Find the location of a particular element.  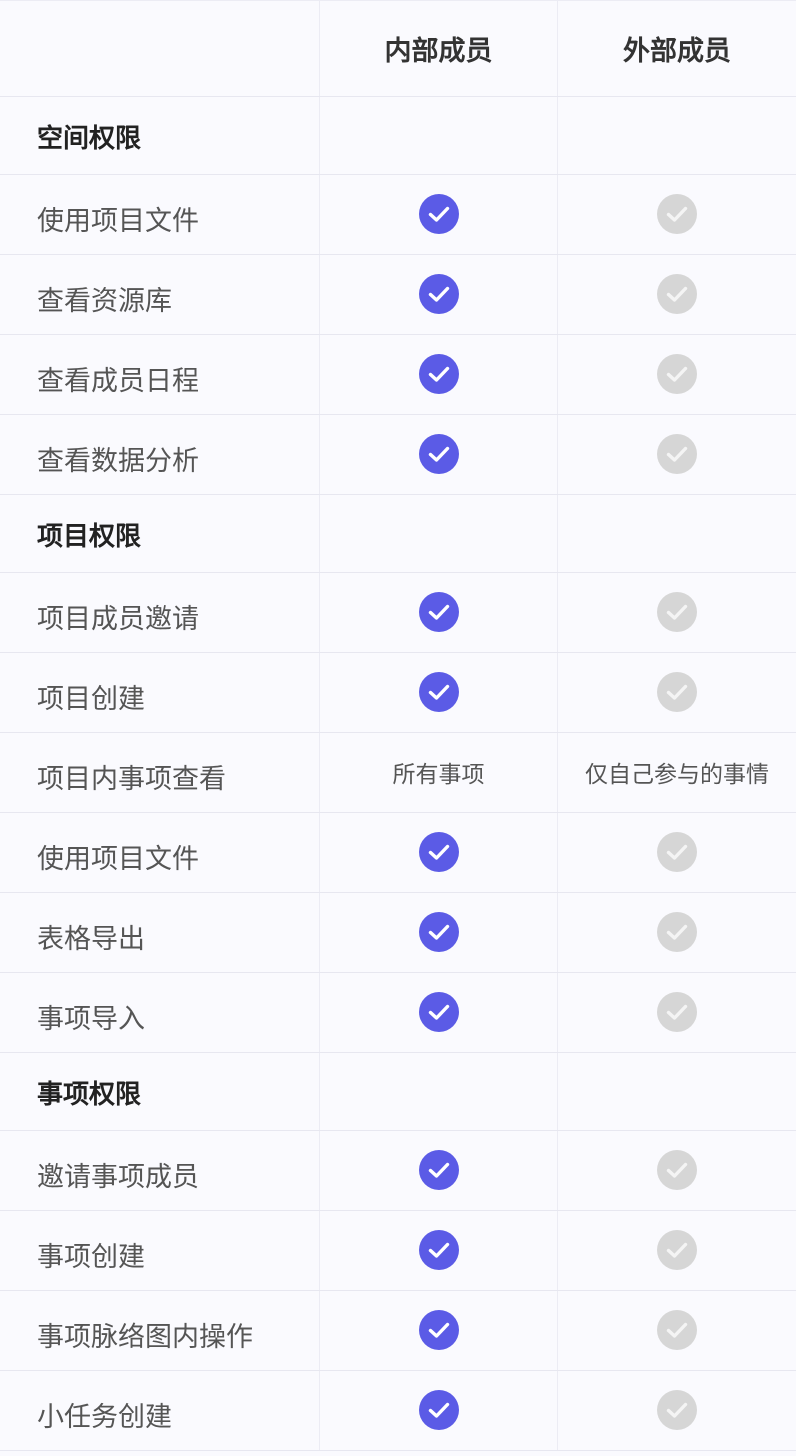

header-blank-cell is located at coordinates (160, 48).